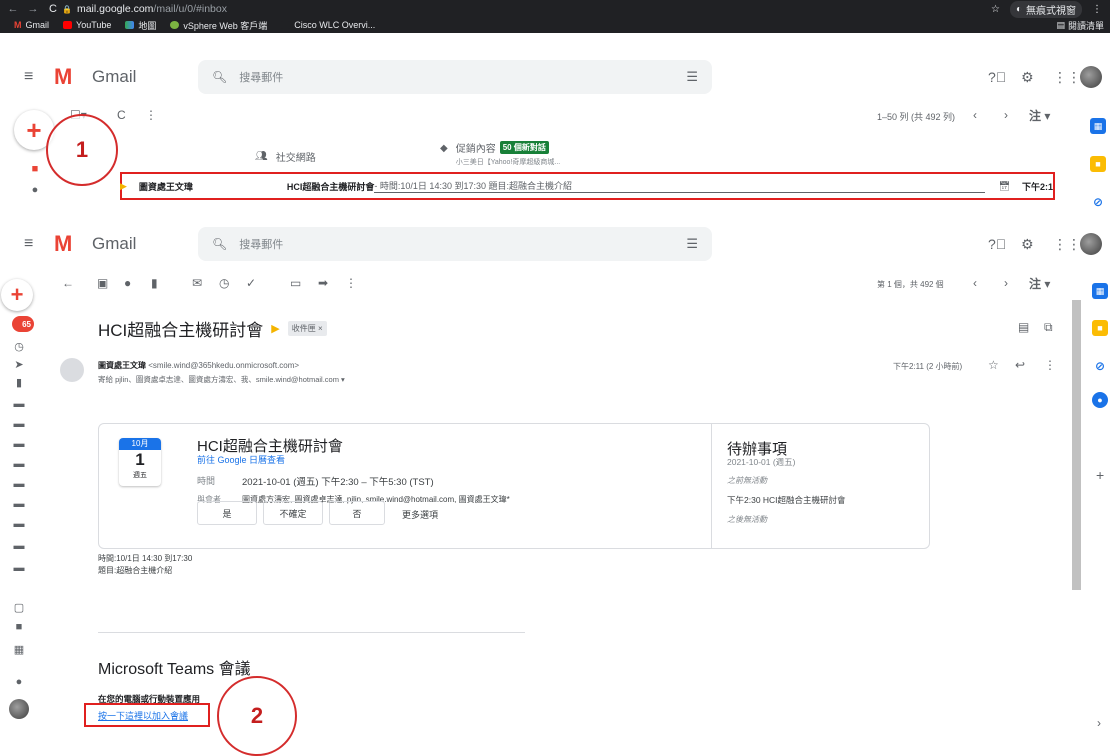 Image resolution: width=1110 pixels, height=756 pixels. Describe the element at coordinates (786, 500) in the screenshot. I see `agenda-event: 下午2:30 HCI超融合主機研討會` at that location.